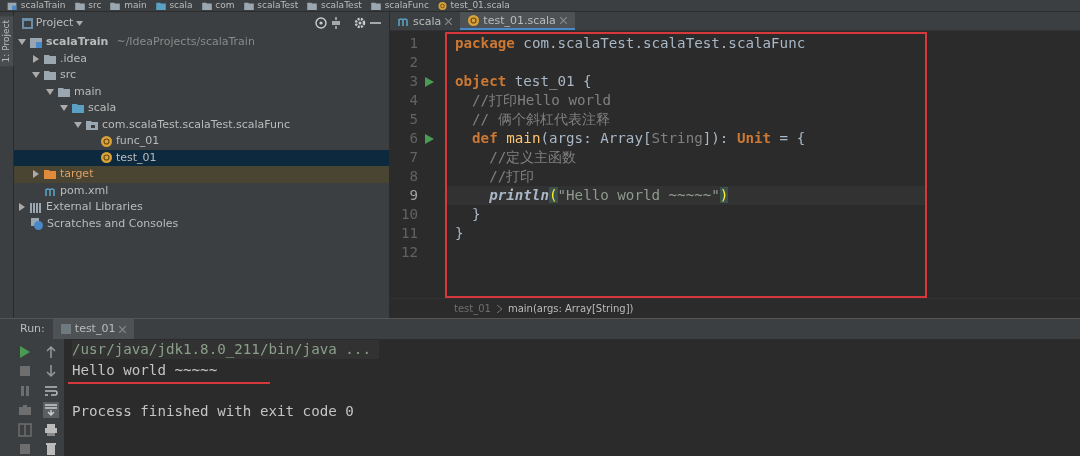 This screenshot has height=456, width=1080. Describe the element at coordinates (88, 91) in the screenshot. I see `tree-label: main` at that location.